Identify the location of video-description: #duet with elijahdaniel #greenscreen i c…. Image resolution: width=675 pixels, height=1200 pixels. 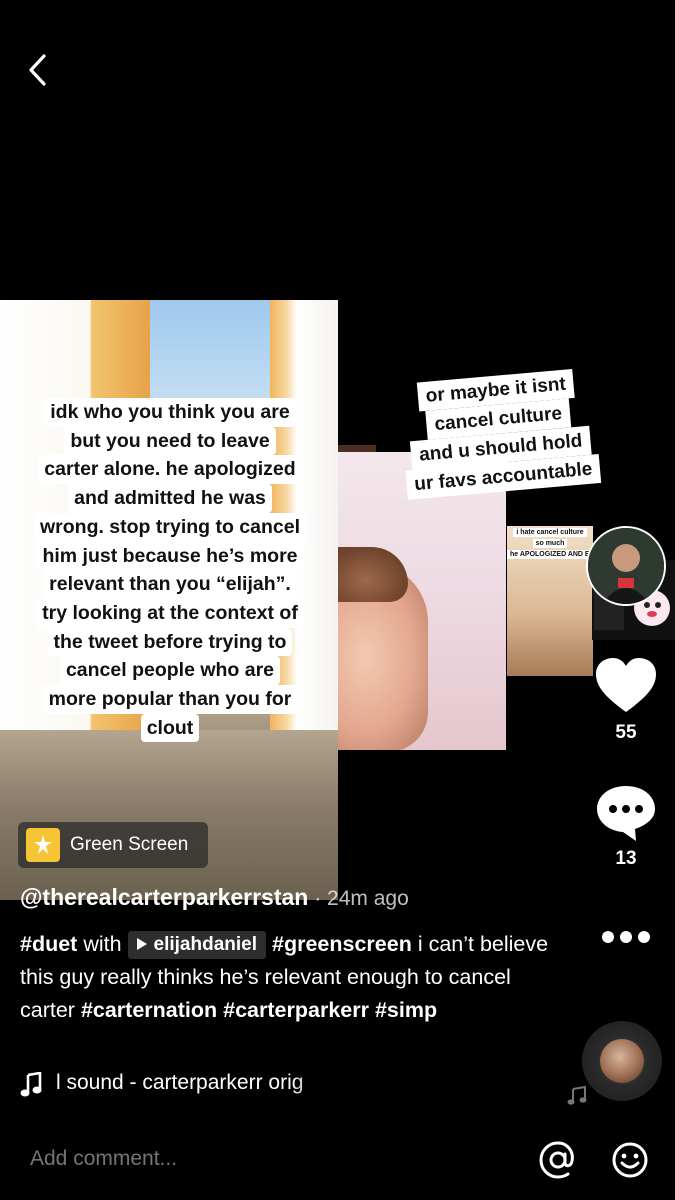
(292, 977).